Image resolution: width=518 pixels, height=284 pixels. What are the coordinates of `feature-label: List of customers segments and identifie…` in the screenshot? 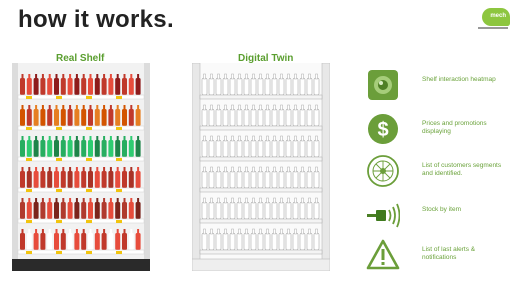 It's located at (462, 169).